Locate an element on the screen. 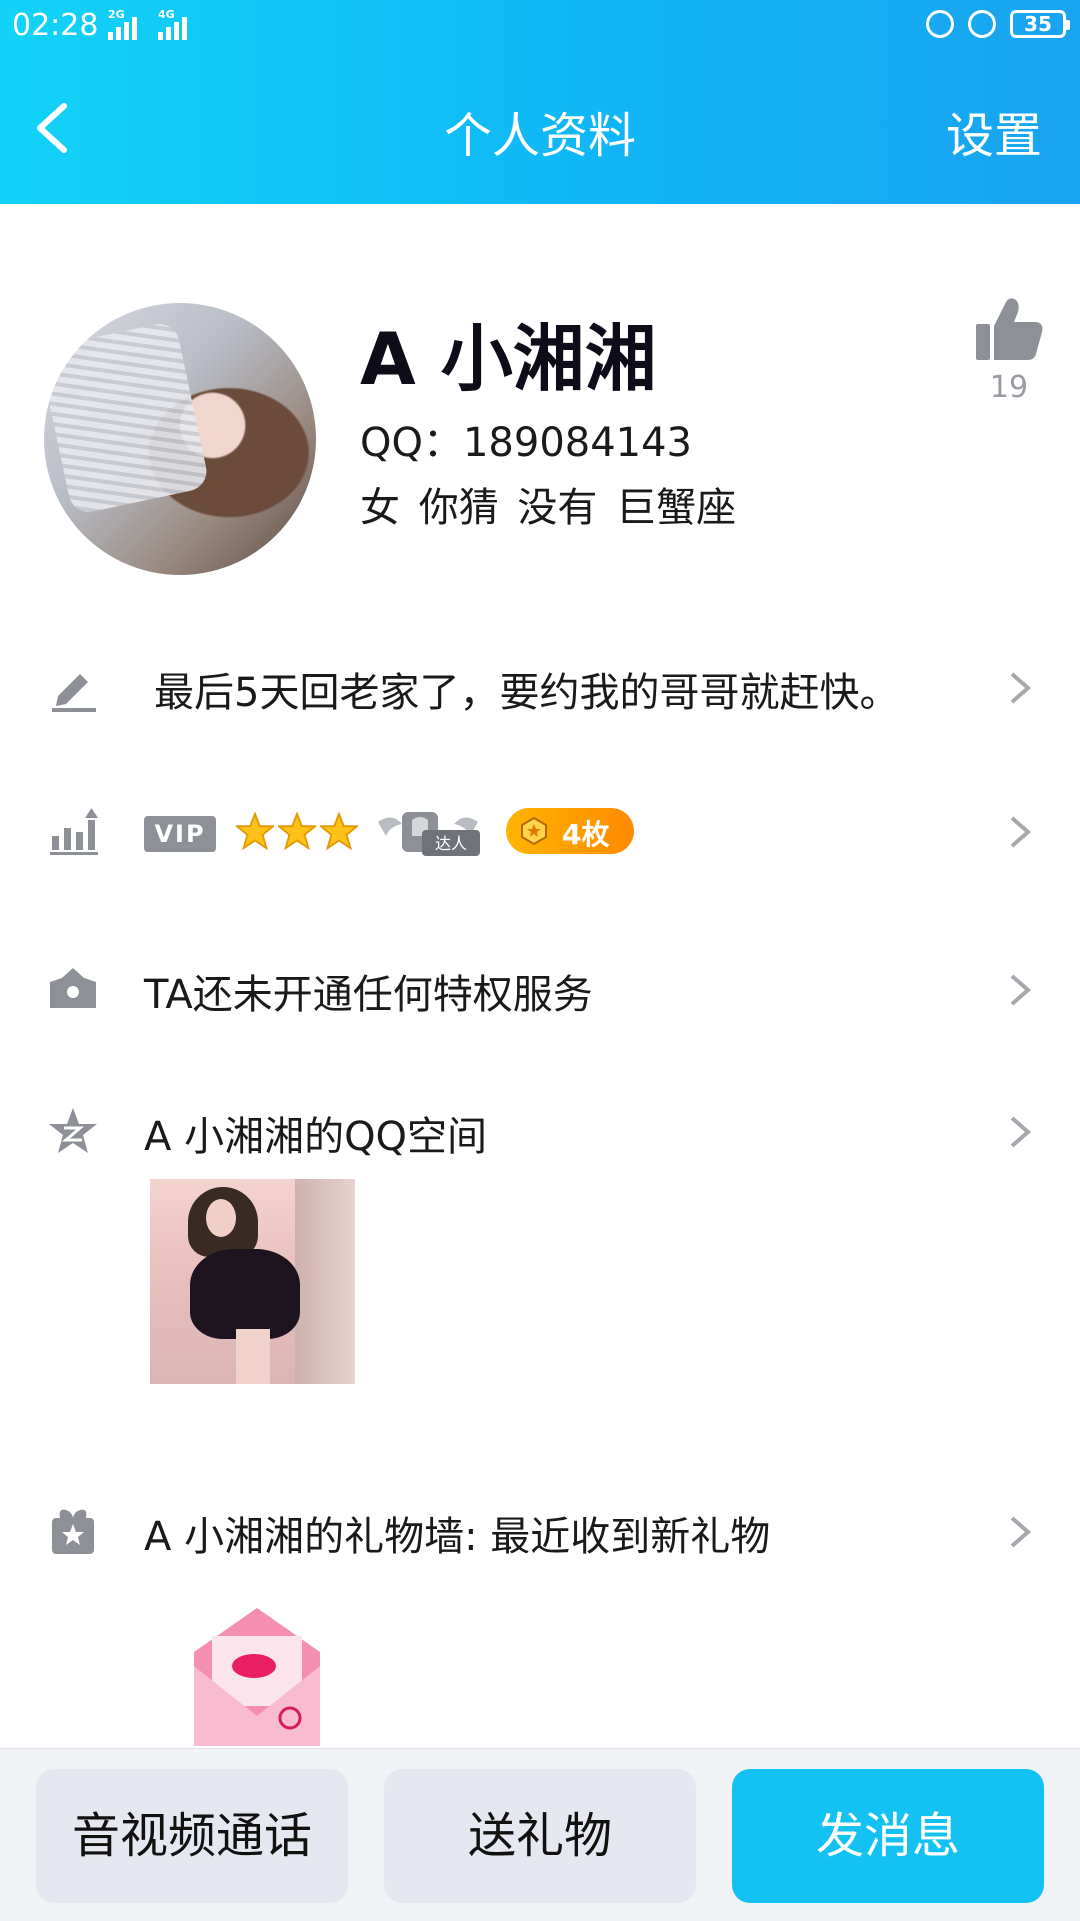 This screenshot has width=1080, height=1921. medal-hex-icon is located at coordinates (534, 831).